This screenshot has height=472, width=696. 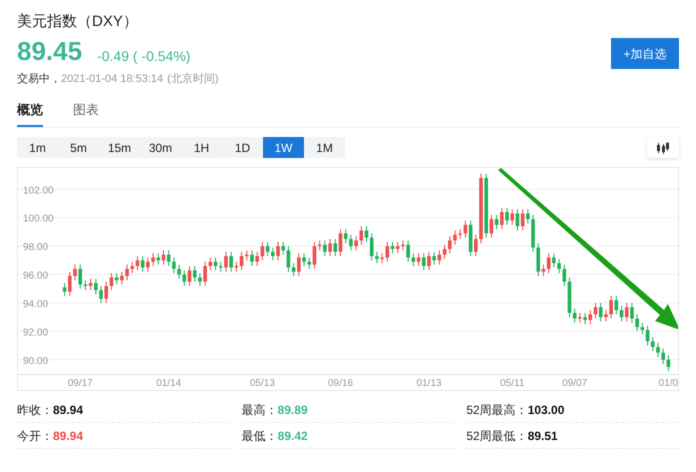 What do you see at coordinates (35, 248) in the screenshot?
I see `axis-label: 98.00` at bounding box center [35, 248].